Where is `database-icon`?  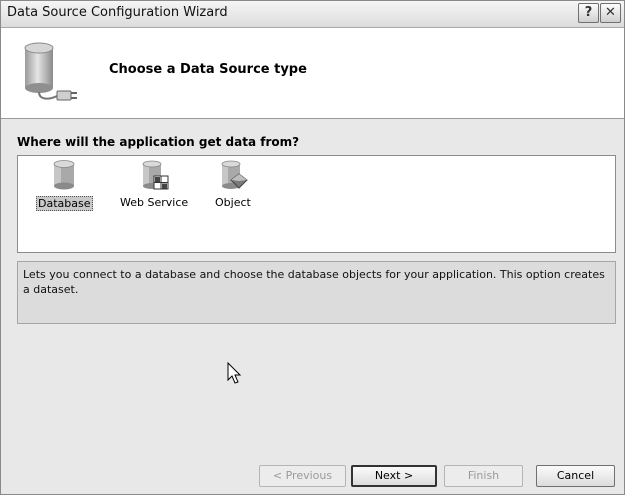
database-icon is located at coordinates (64, 175).